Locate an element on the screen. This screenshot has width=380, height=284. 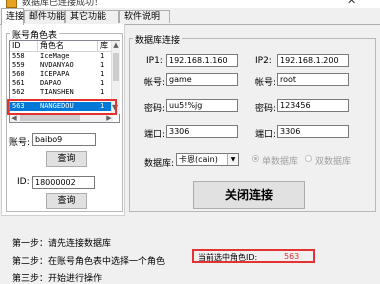
selected-id-label: 当前选中角色ID: is located at coordinates (228, 257).